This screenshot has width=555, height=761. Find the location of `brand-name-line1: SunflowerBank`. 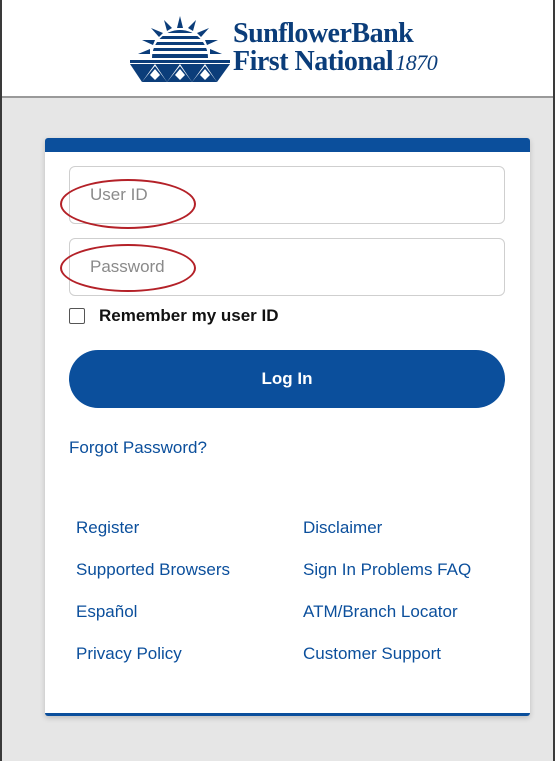

brand-name-line1: SunflowerBank is located at coordinates (323, 33).